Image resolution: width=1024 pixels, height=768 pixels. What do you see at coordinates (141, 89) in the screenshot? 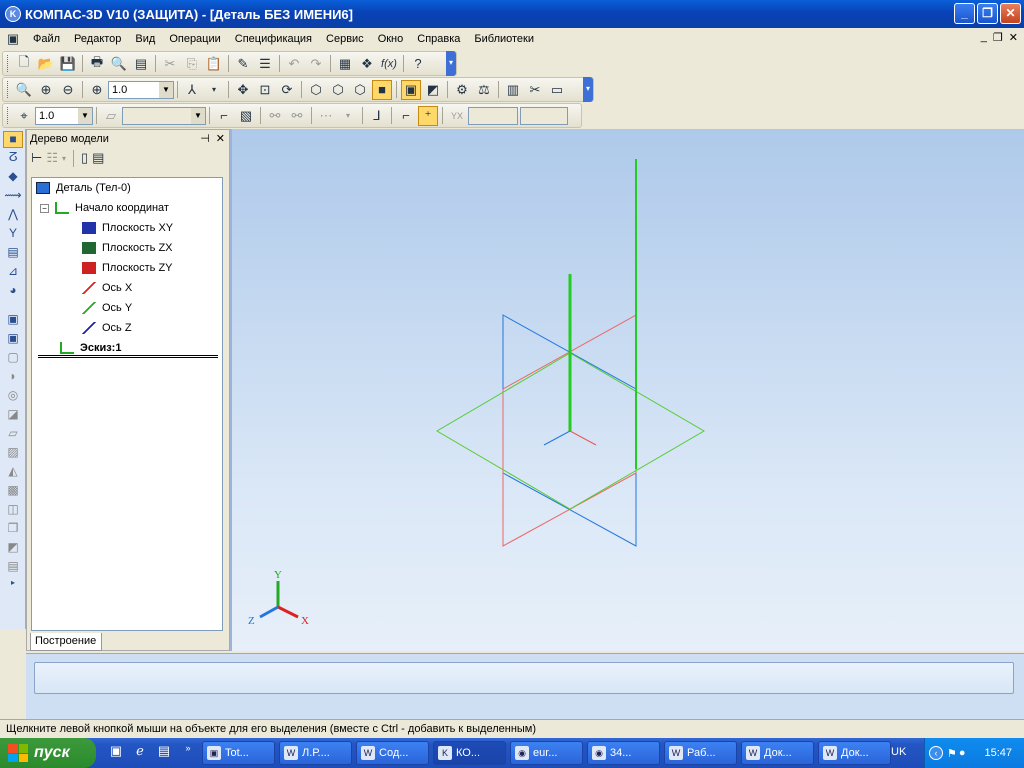
I see `zoom-combobox: 1.0 ▼` at bounding box center [141, 89].